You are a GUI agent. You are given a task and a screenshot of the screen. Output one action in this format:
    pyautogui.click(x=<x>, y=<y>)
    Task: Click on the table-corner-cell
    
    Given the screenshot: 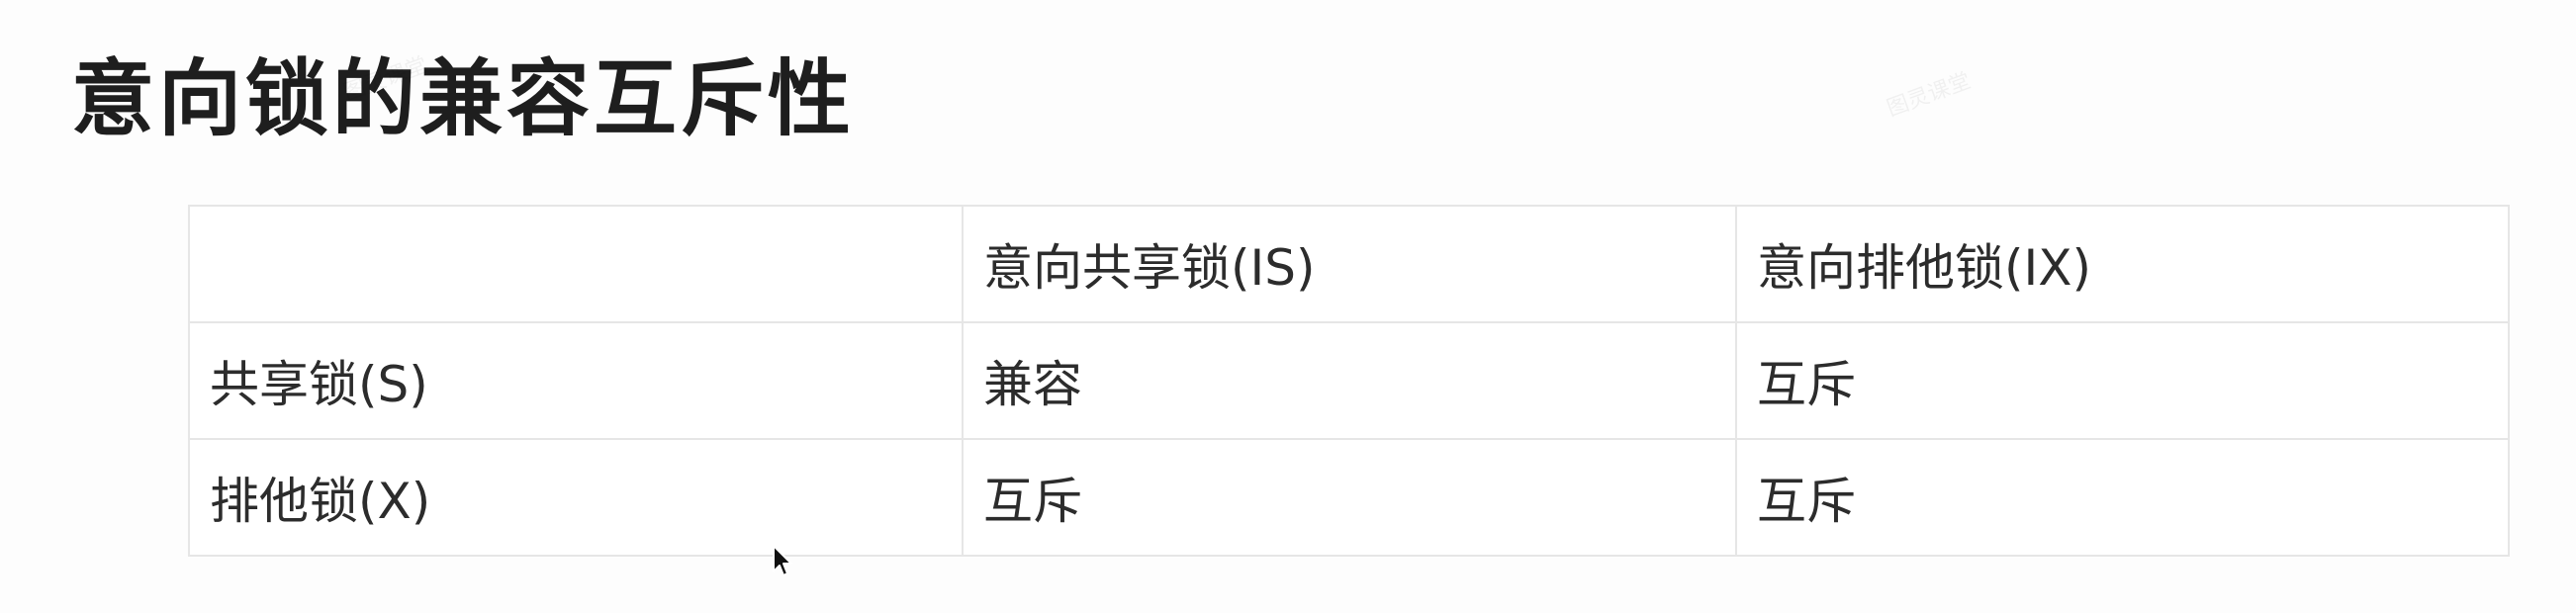 What is the action you would take?
    pyautogui.click(x=576, y=264)
    